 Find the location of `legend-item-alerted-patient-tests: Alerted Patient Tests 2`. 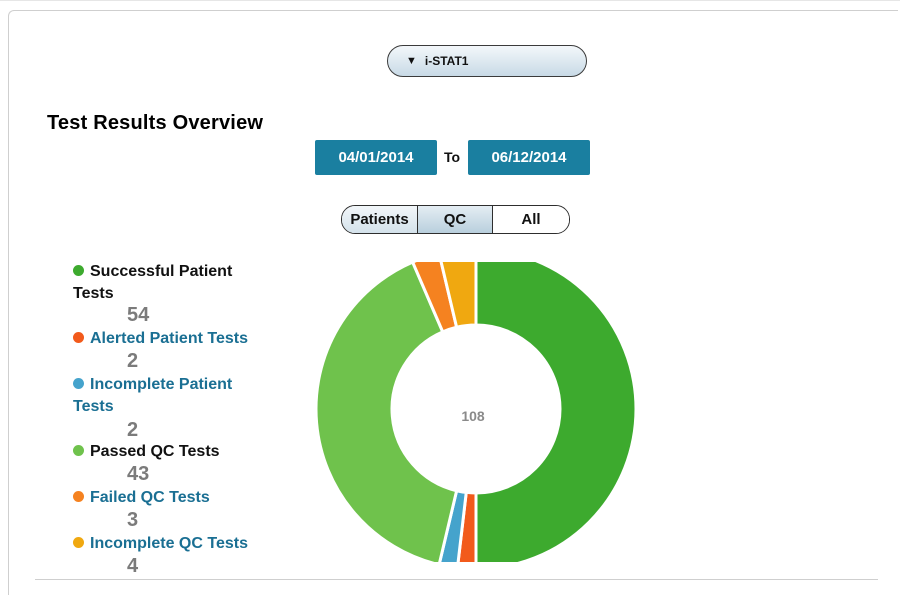

legend-item-alerted-patient-tests: Alerted Patient Tests 2 is located at coordinates (188, 350).